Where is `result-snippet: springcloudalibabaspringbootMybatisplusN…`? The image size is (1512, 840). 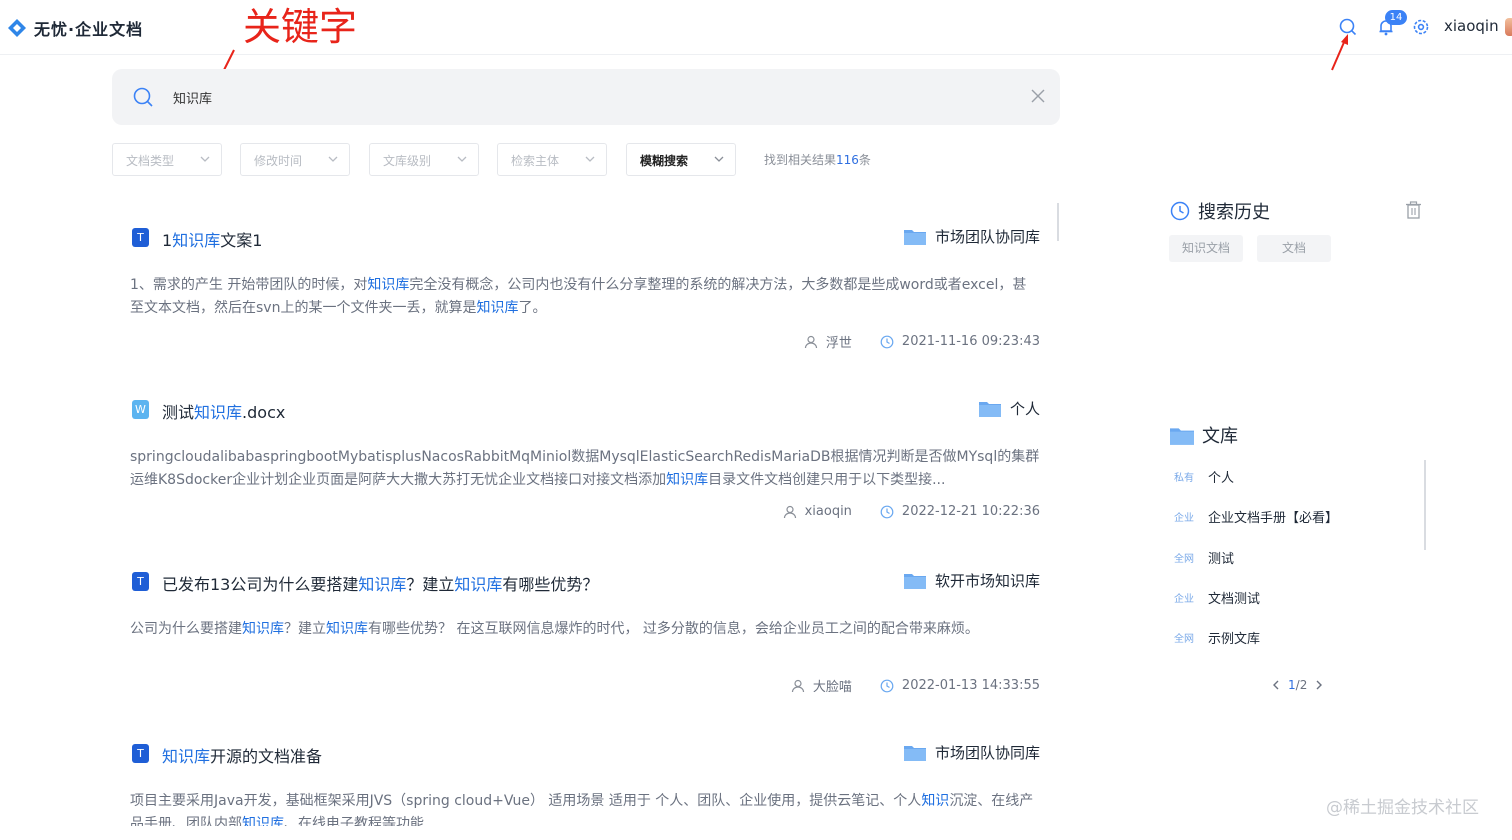
result-snippet: springcloudalibabaspringbootMybatisplusN… is located at coordinates (585, 468).